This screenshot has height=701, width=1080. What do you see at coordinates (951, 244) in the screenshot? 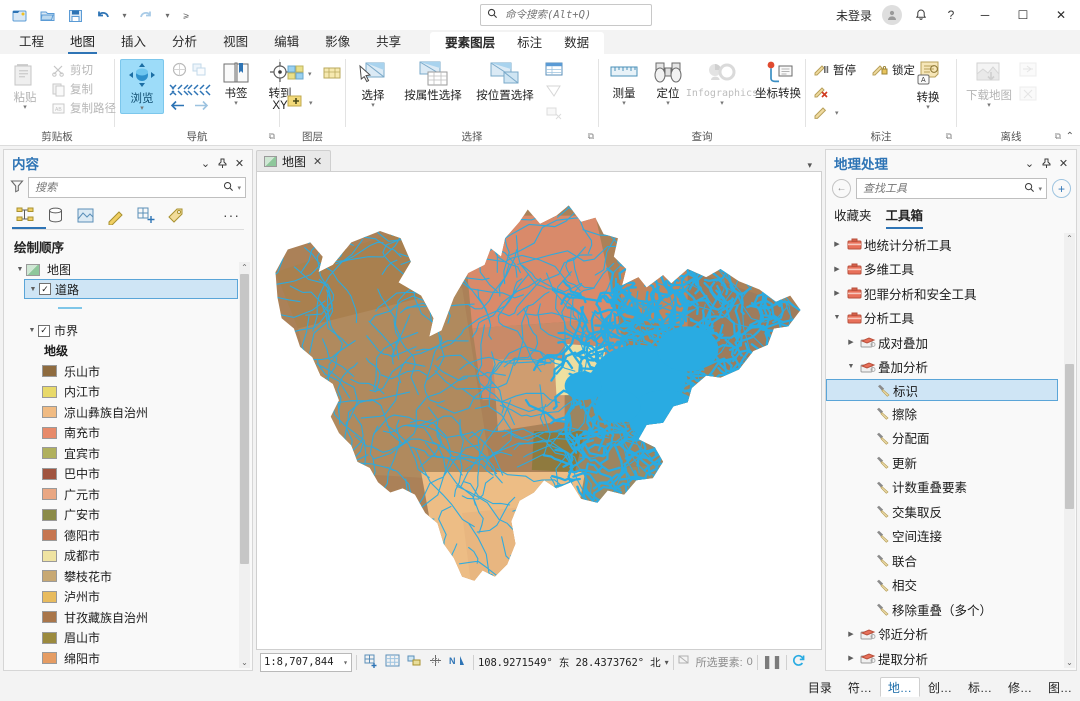
I see `toolbox-item: ▶ 地统计分析工具` at bounding box center [951, 244].